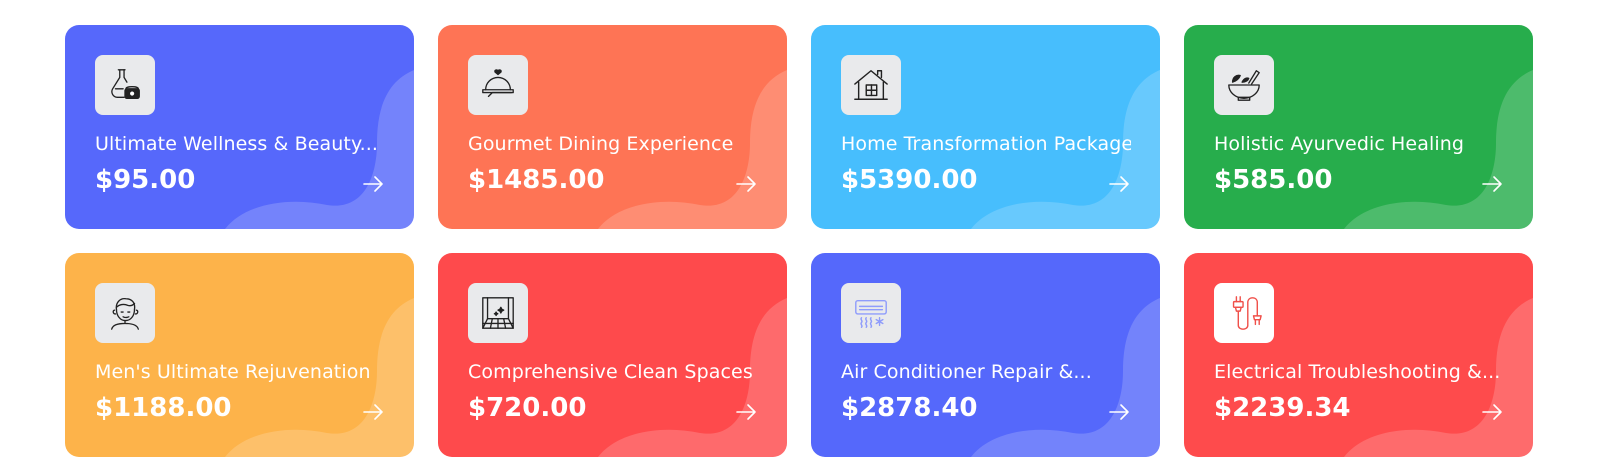 The image size is (1616, 473). What do you see at coordinates (1282, 408) in the screenshot?
I see `service-price: $2239.34` at bounding box center [1282, 408].